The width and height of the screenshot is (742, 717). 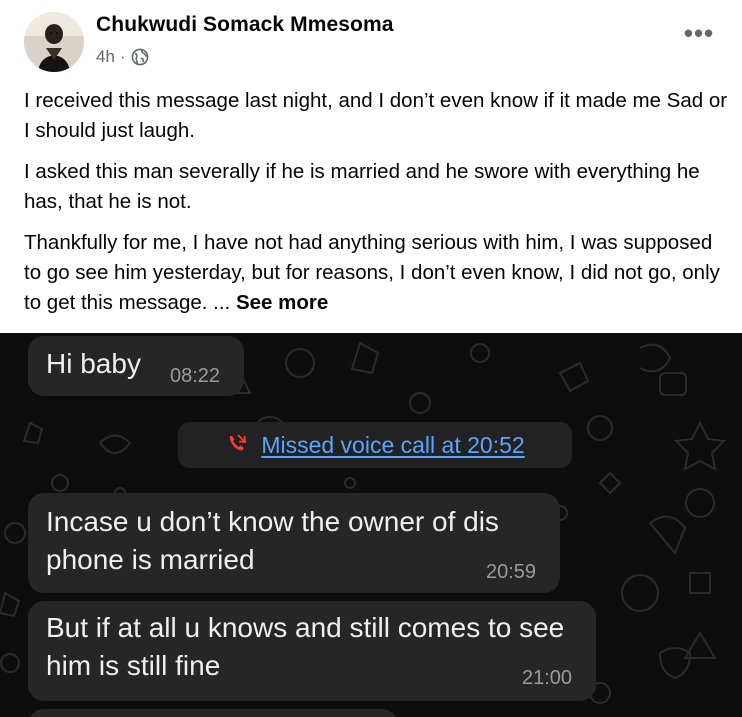 I want to click on missed-call-notice: Missed voice call at 20:52, so click(x=375, y=445).